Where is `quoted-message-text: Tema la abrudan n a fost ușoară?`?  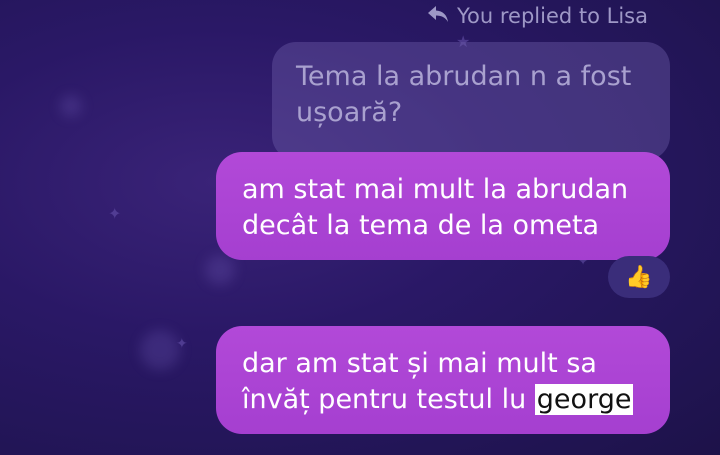
quoted-message-text: Tema la abrudan n a fost ușoară? is located at coordinates (464, 94).